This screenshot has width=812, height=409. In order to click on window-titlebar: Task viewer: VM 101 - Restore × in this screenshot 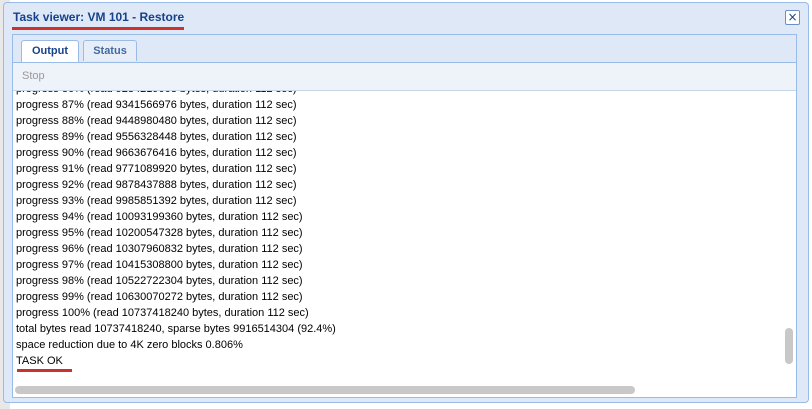, I will do `click(406, 17)`.